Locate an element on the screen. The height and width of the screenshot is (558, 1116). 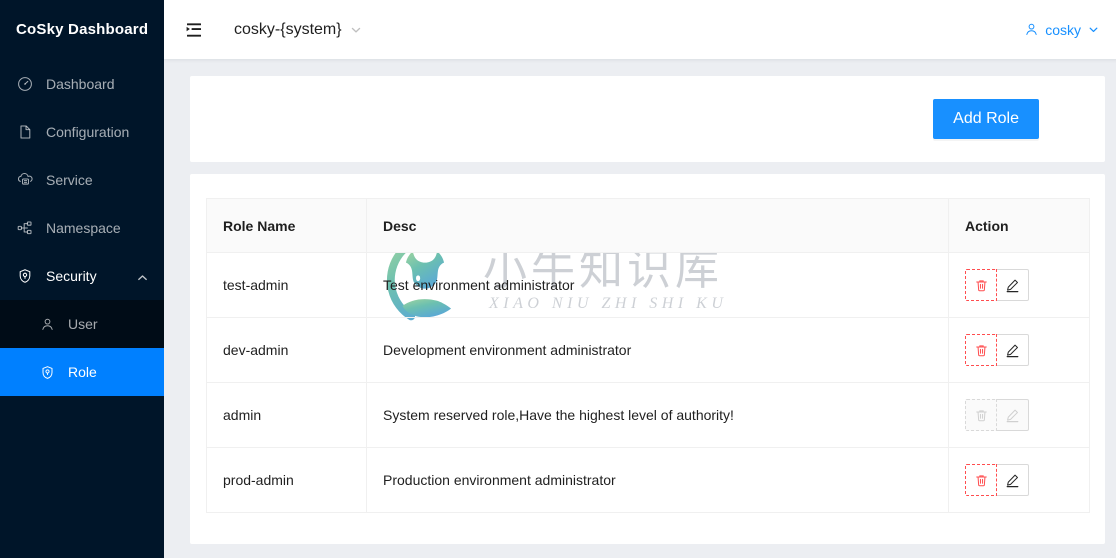
sidebar-item-label: Security is located at coordinates (71, 276).